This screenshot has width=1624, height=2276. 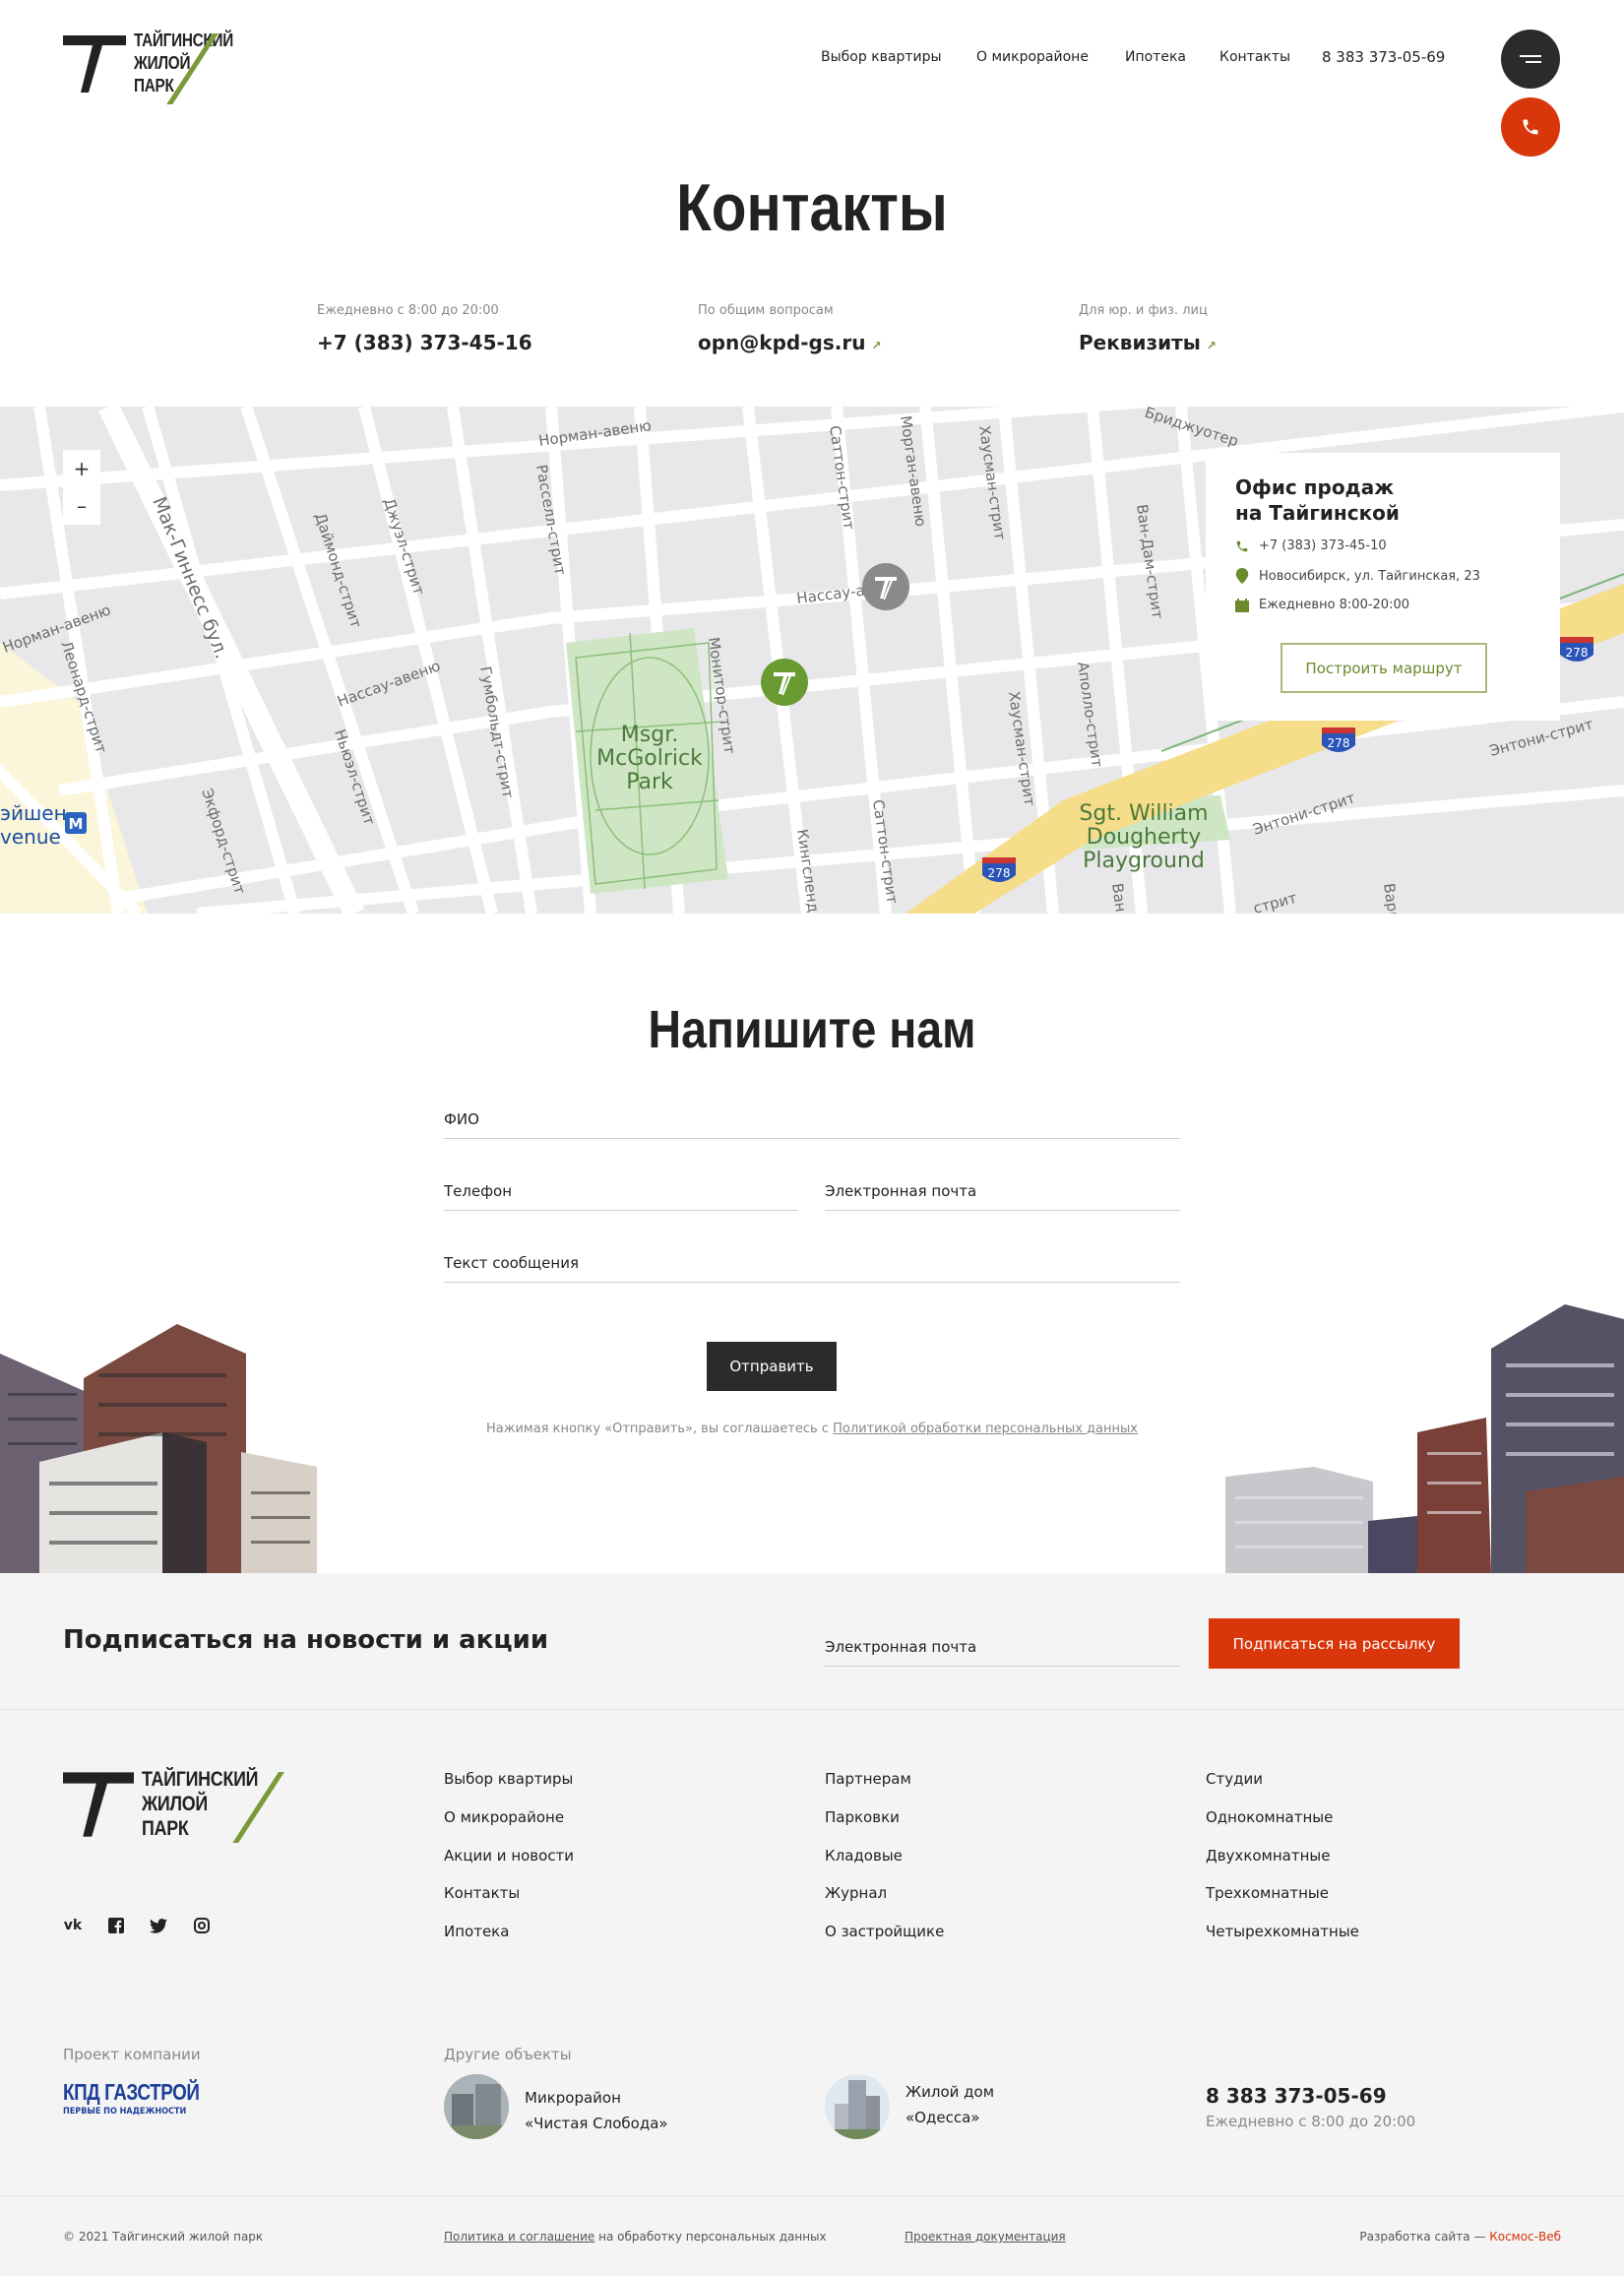 What do you see at coordinates (1143, 310) in the screenshot?
I see `contact-requisites-caption: Для юр. и физ. лиц` at bounding box center [1143, 310].